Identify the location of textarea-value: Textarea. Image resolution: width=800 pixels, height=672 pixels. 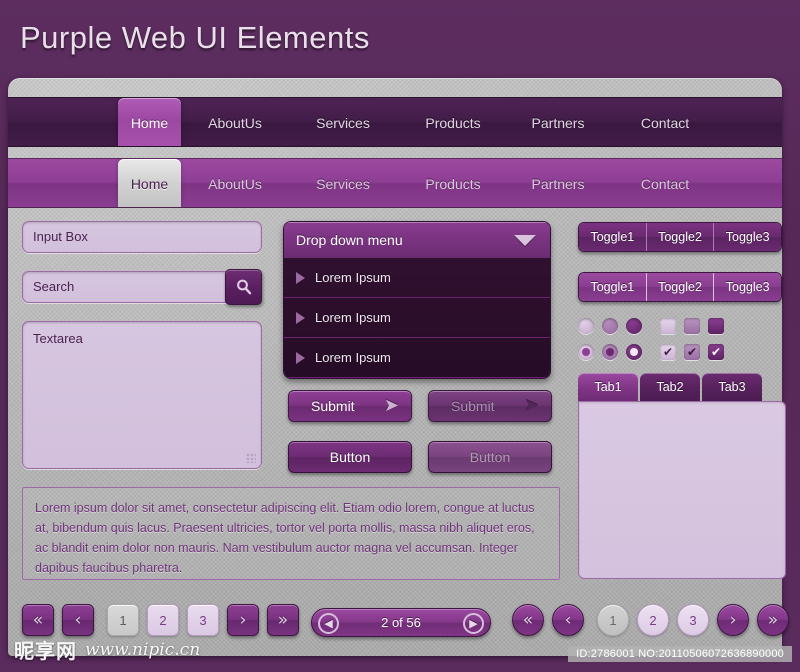
(58, 338).